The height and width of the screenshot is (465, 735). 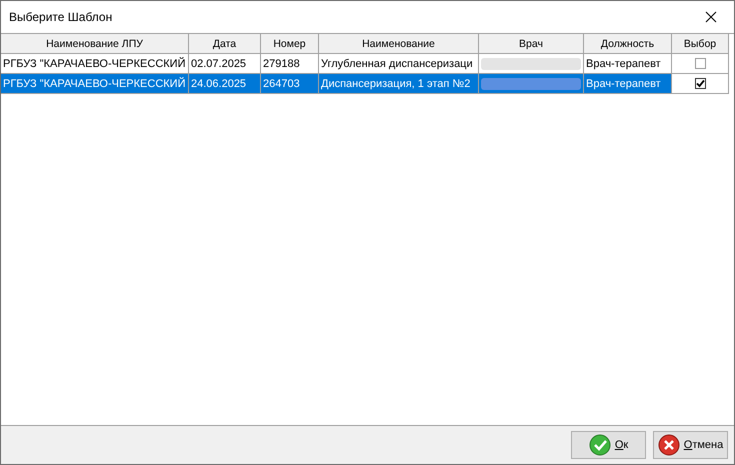 What do you see at coordinates (60, 17) in the screenshot?
I see `window-title: Выберите Шаблон` at bounding box center [60, 17].